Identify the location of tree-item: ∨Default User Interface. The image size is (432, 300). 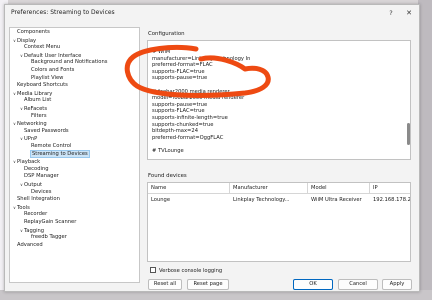
(50, 55).